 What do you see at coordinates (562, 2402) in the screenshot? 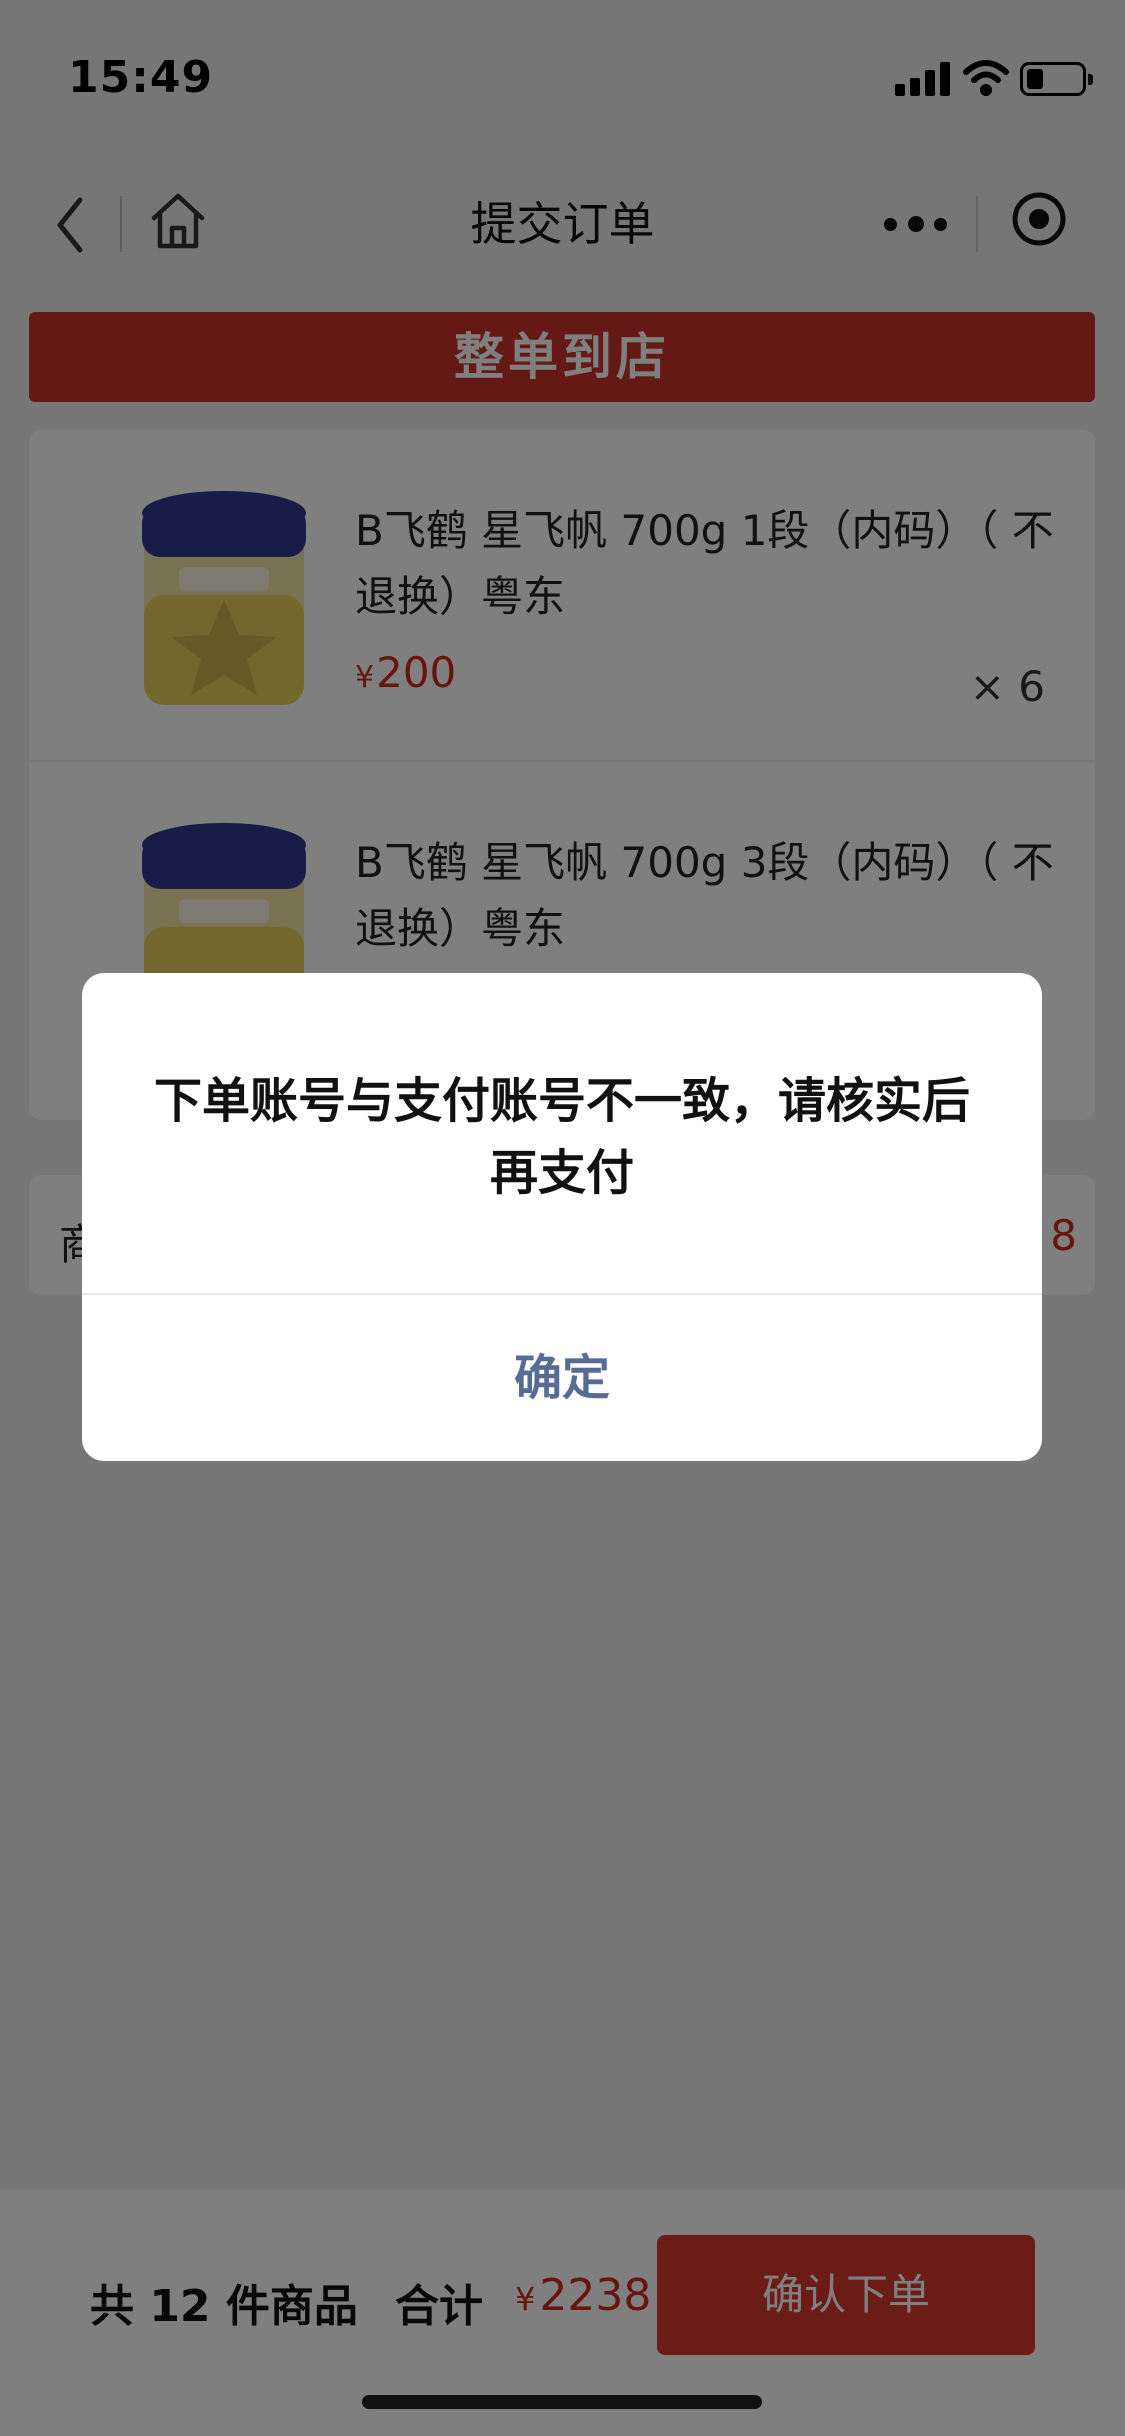
I see `home-indicator` at bounding box center [562, 2402].